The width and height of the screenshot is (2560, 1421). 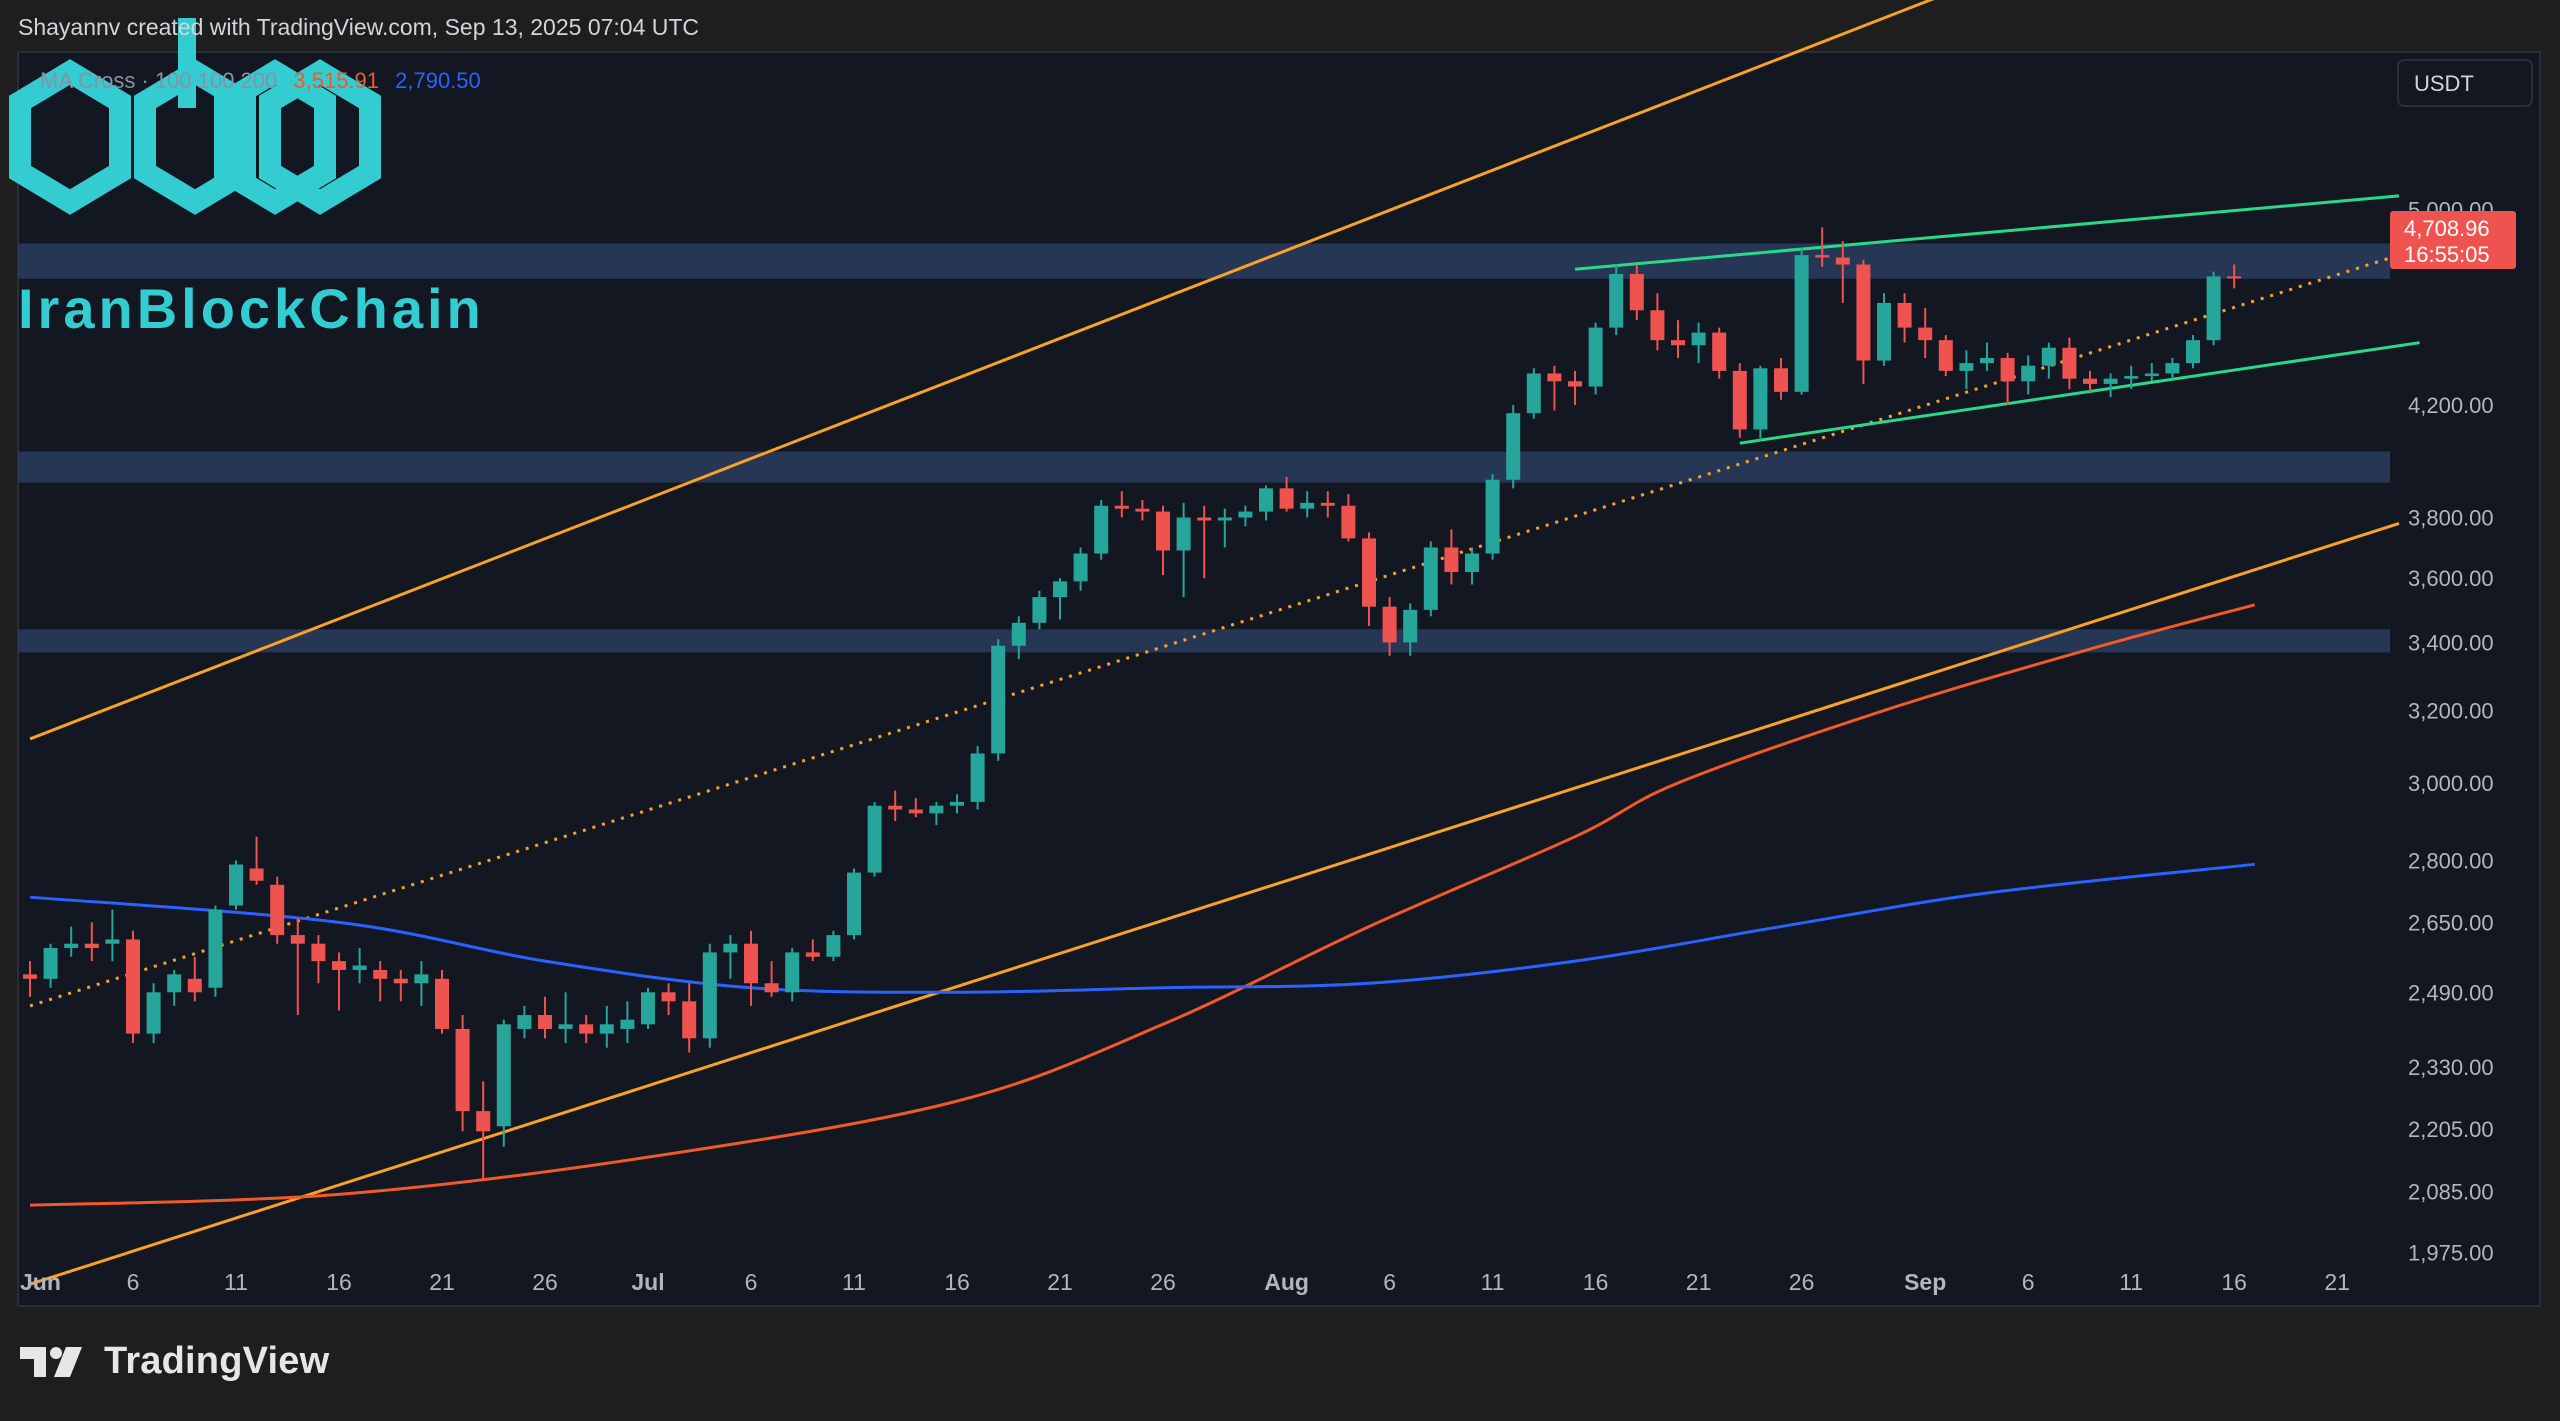 I want to click on price-tick-label: 2,330.00, so click(x=2451, y=1067).